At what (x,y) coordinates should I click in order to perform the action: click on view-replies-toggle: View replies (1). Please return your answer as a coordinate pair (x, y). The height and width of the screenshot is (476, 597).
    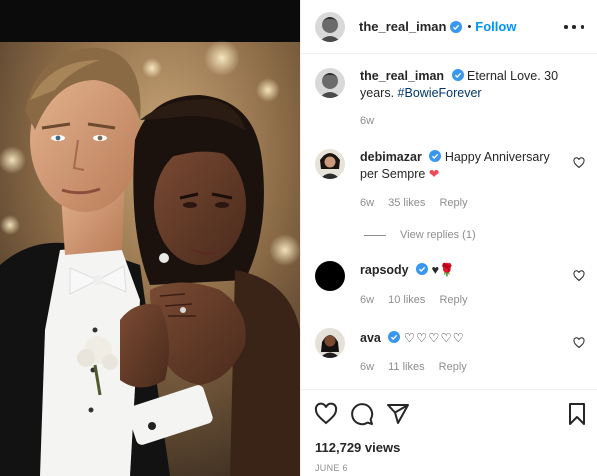
    Looking at the image, I should click on (420, 235).